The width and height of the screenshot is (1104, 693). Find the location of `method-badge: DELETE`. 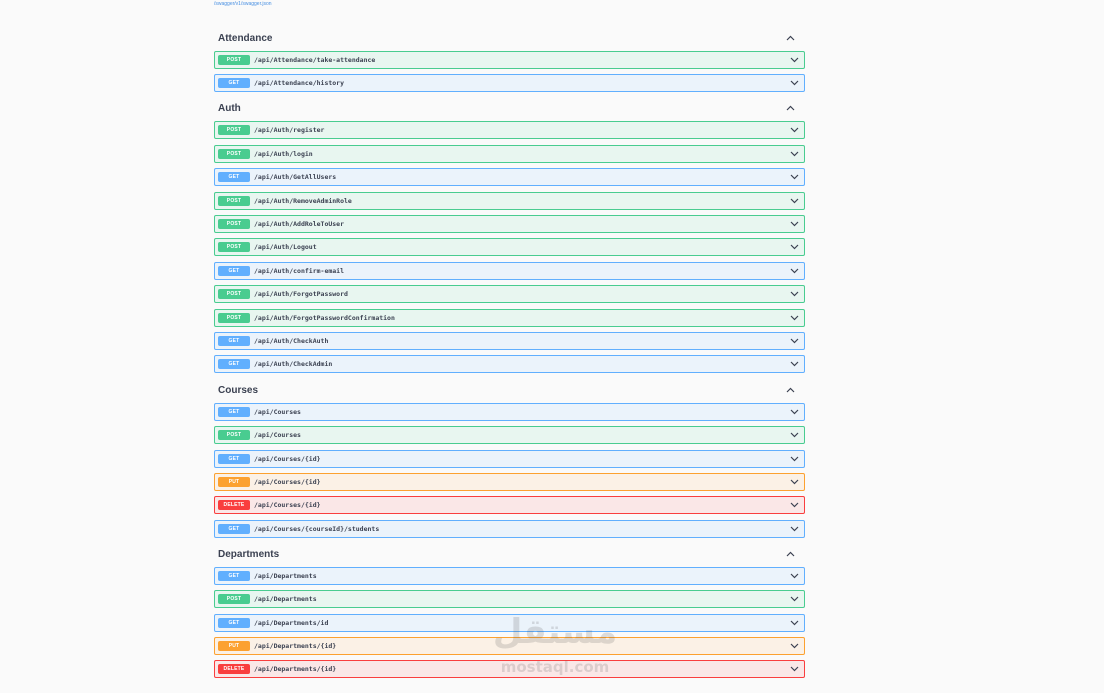

method-badge: DELETE is located at coordinates (234, 669).